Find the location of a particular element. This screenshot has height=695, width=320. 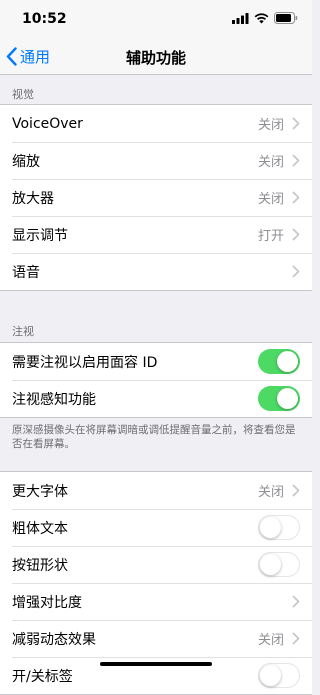

row-speech: 语音 is located at coordinates (156, 271).